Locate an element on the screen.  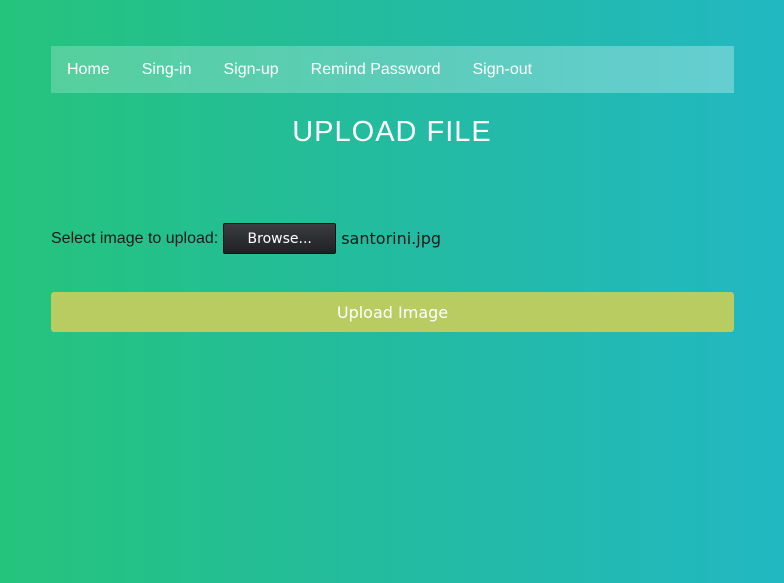
nav-link-sign-out: Sign-out is located at coordinates (502, 69).